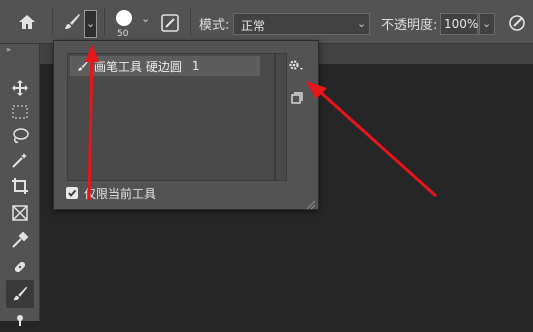 The width and height of the screenshot is (533, 332). Describe the element at coordinates (90, 126) in the screenshot. I see `annotation-arrow-vertical` at that location.